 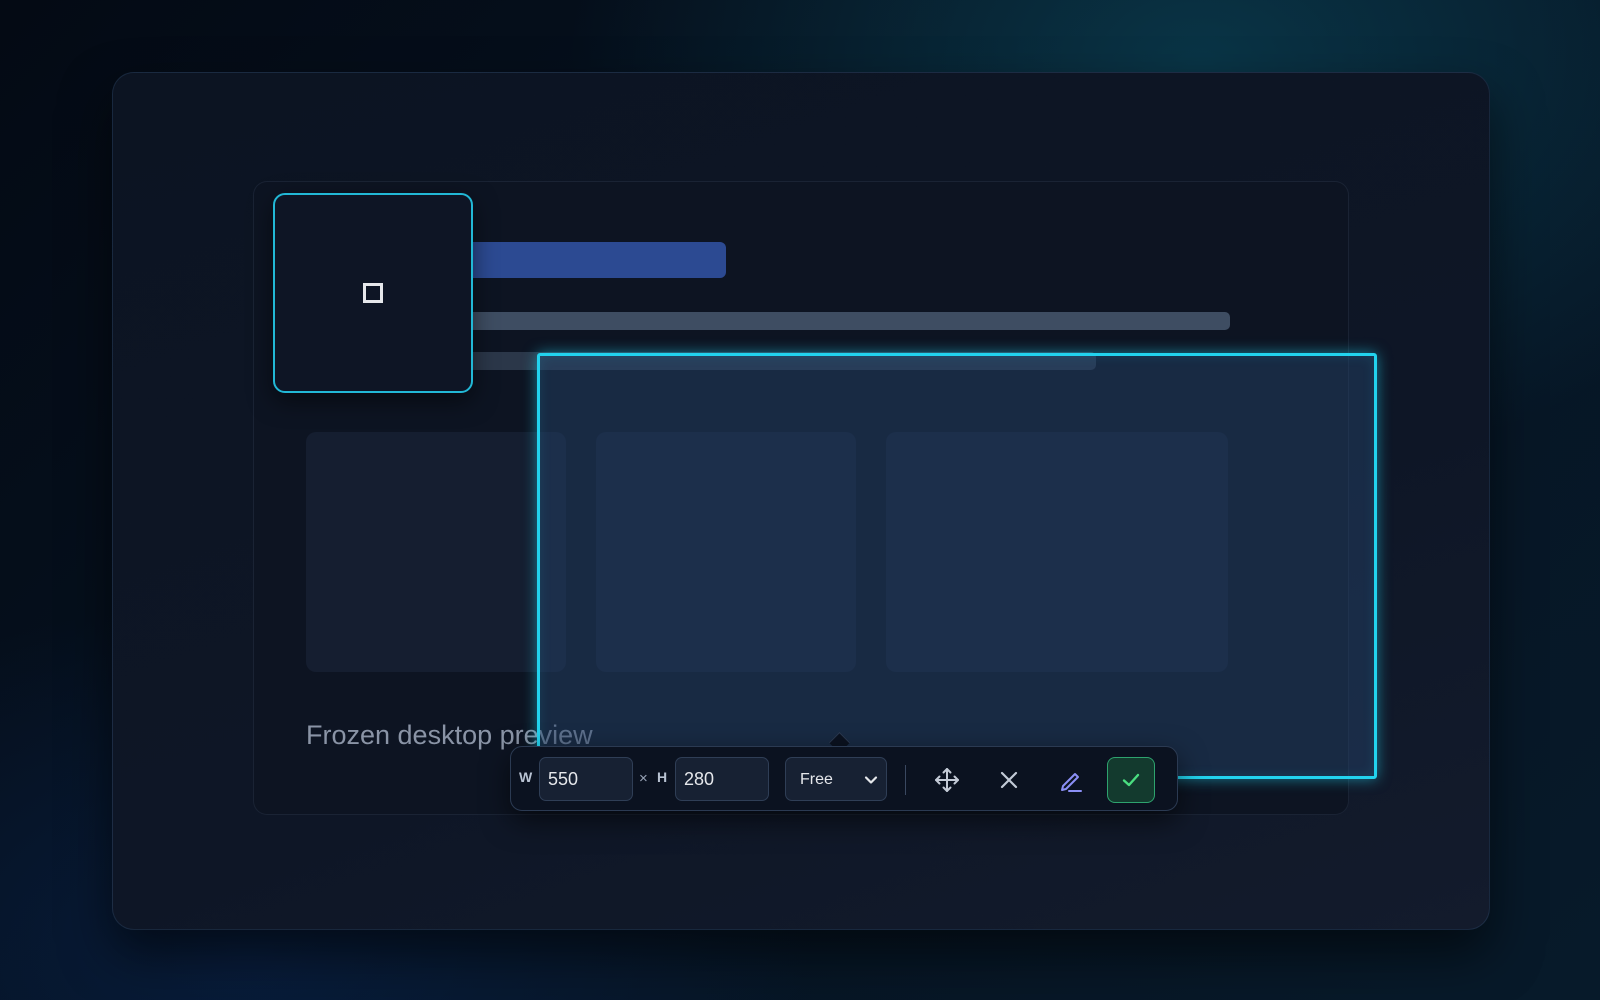 I want to click on mock-card, so click(x=436, y=552).